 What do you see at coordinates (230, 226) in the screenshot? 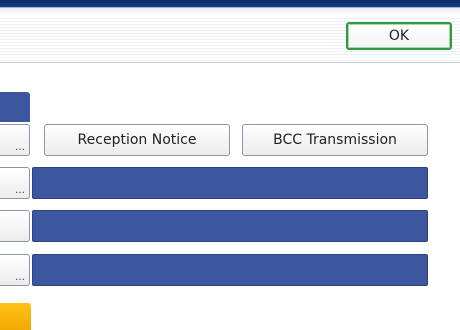
I see `input-field-row3` at bounding box center [230, 226].